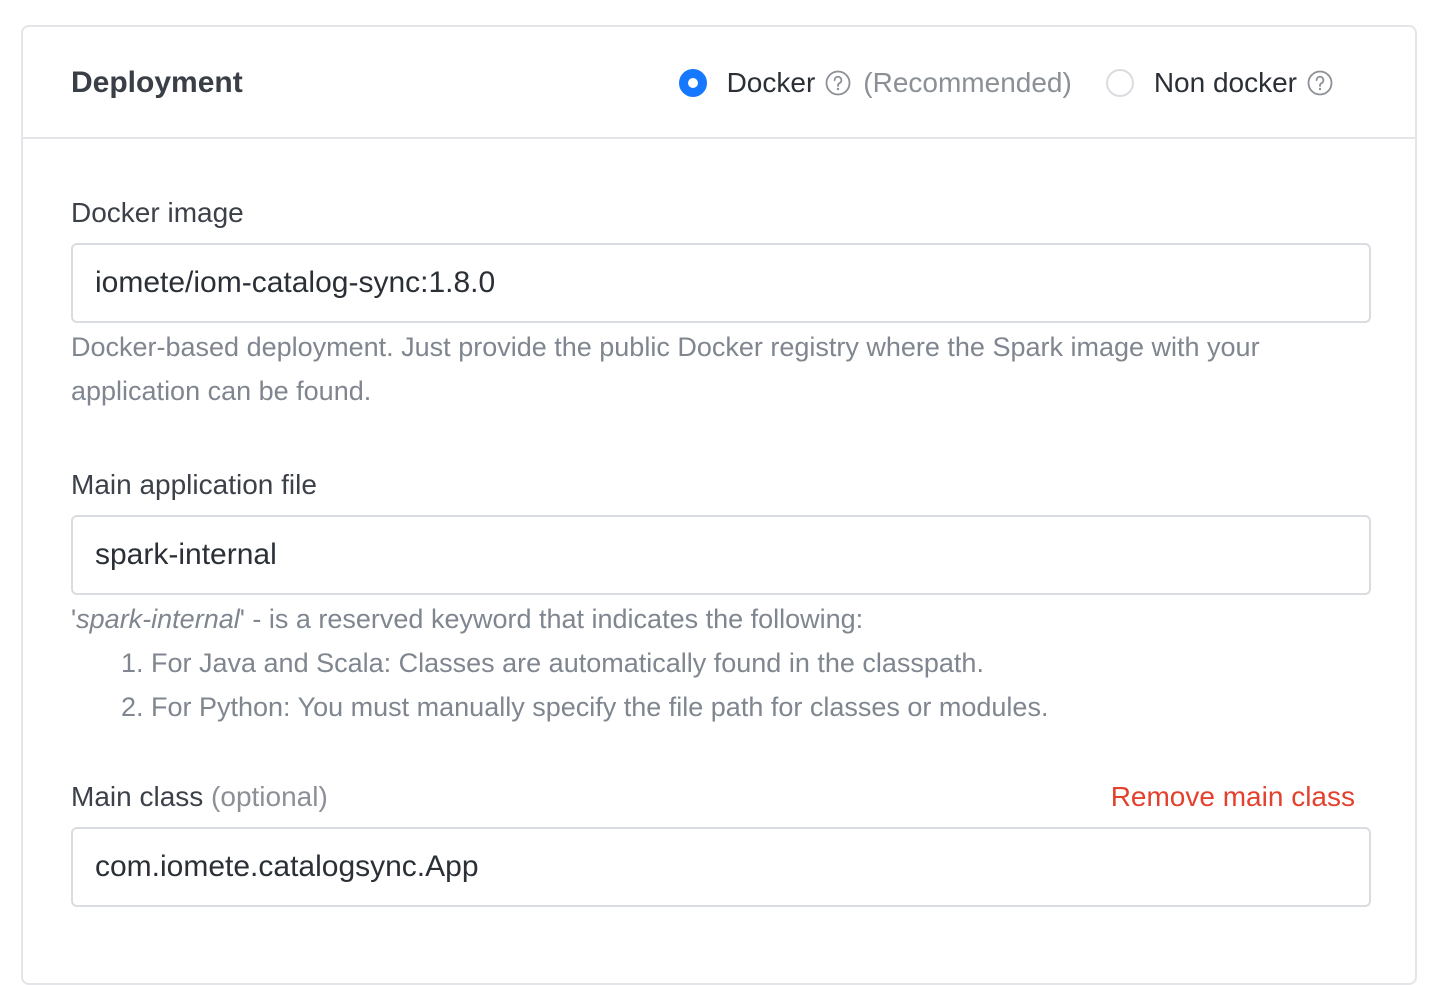 The image size is (1438, 985). What do you see at coordinates (721, 283) in the screenshot?
I see `docker-image-input` at bounding box center [721, 283].